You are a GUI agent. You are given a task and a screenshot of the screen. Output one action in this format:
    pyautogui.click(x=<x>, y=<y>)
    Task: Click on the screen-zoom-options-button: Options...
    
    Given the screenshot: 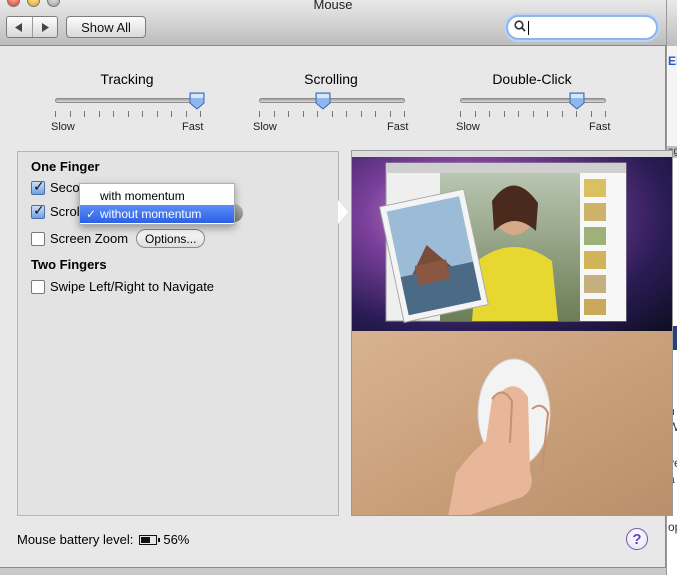 What is the action you would take?
    pyautogui.click(x=171, y=238)
    